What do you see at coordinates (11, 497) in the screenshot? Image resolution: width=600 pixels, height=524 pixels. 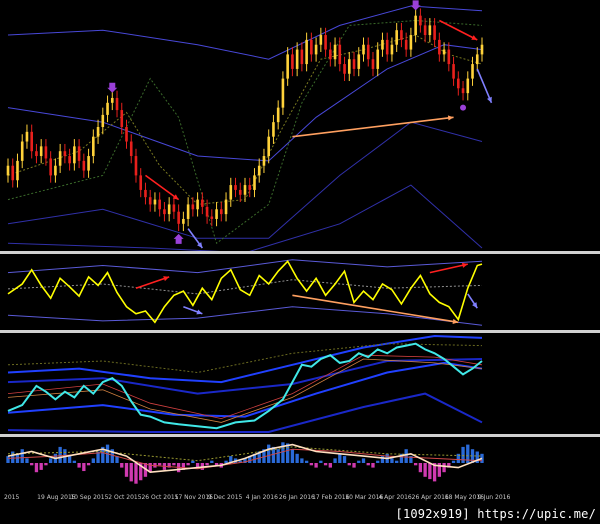 I see `x-tick-label: 2015` at bounding box center [11, 497].